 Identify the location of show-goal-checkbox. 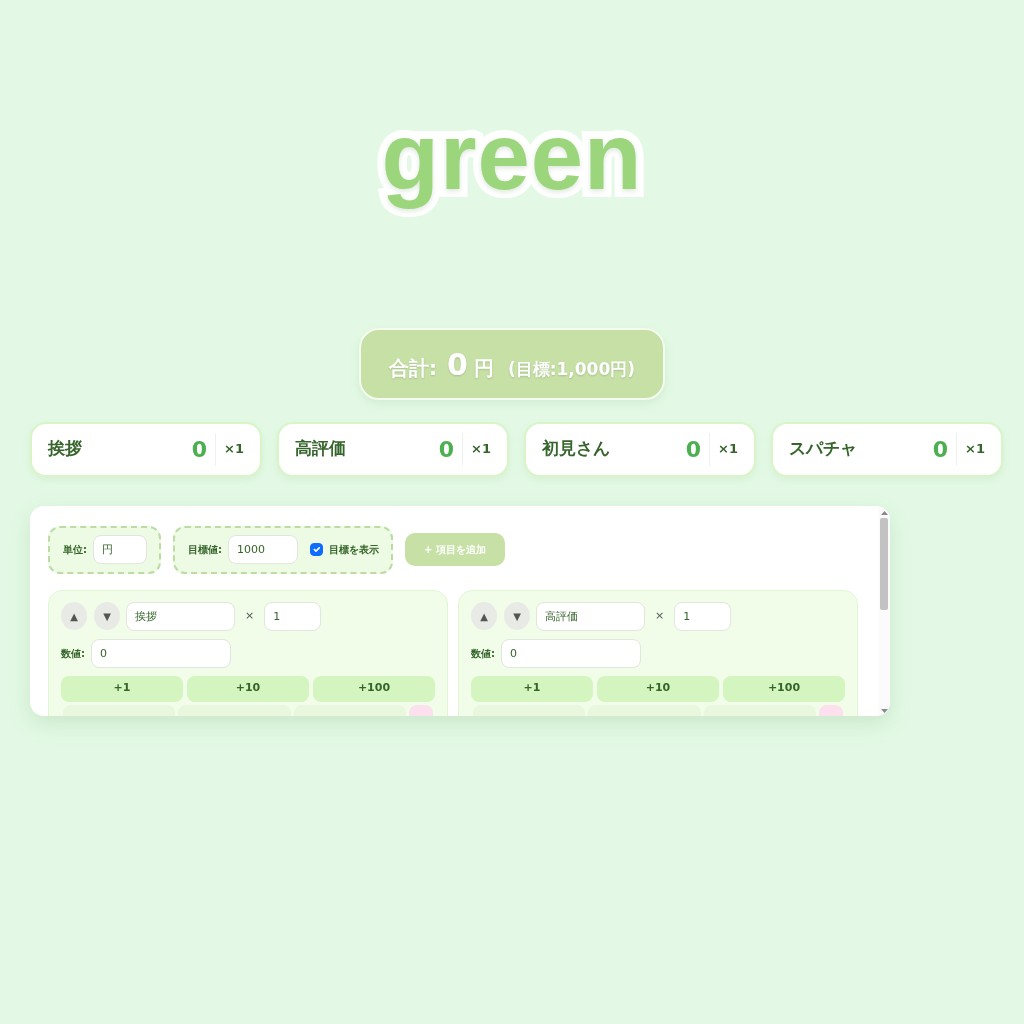
(316, 549).